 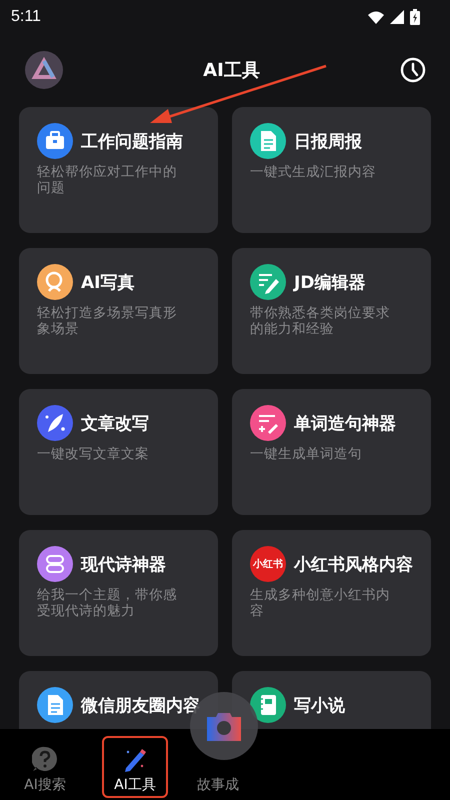 What do you see at coordinates (345, 423) in the screenshot?
I see `tool-title: 单词造句神器` at bounding box center [345, 423].